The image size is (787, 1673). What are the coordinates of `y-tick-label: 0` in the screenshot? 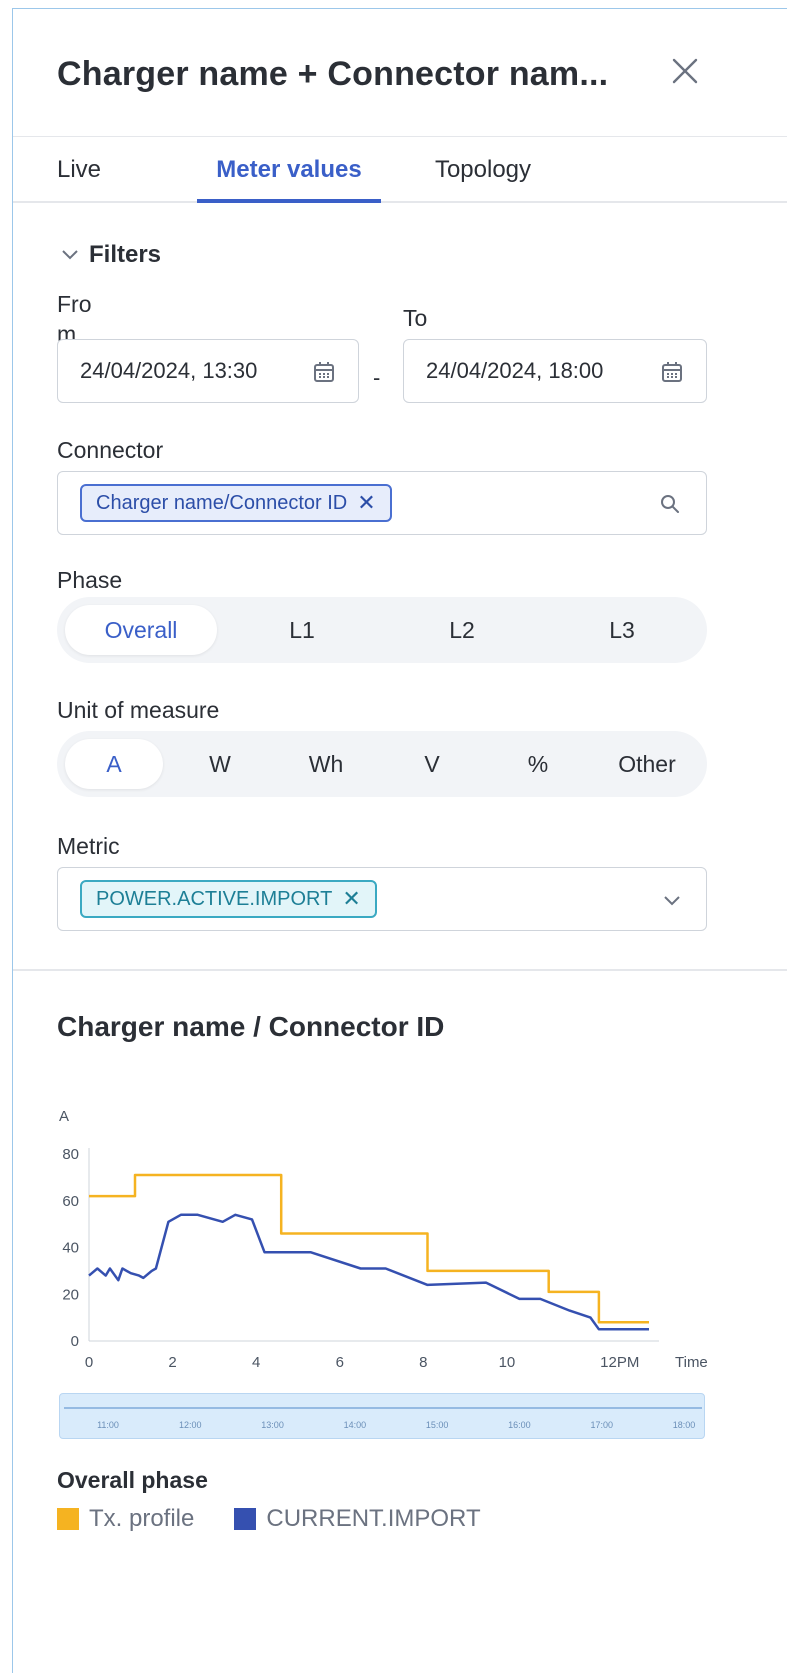 It's located at (75, 1341).